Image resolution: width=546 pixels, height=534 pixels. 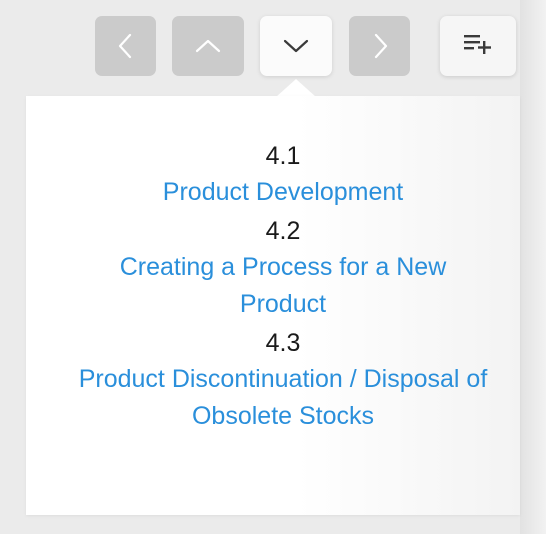 I want to click on toc-entry-link: Creating a Process for a New Product, so click(x=283, y=286).